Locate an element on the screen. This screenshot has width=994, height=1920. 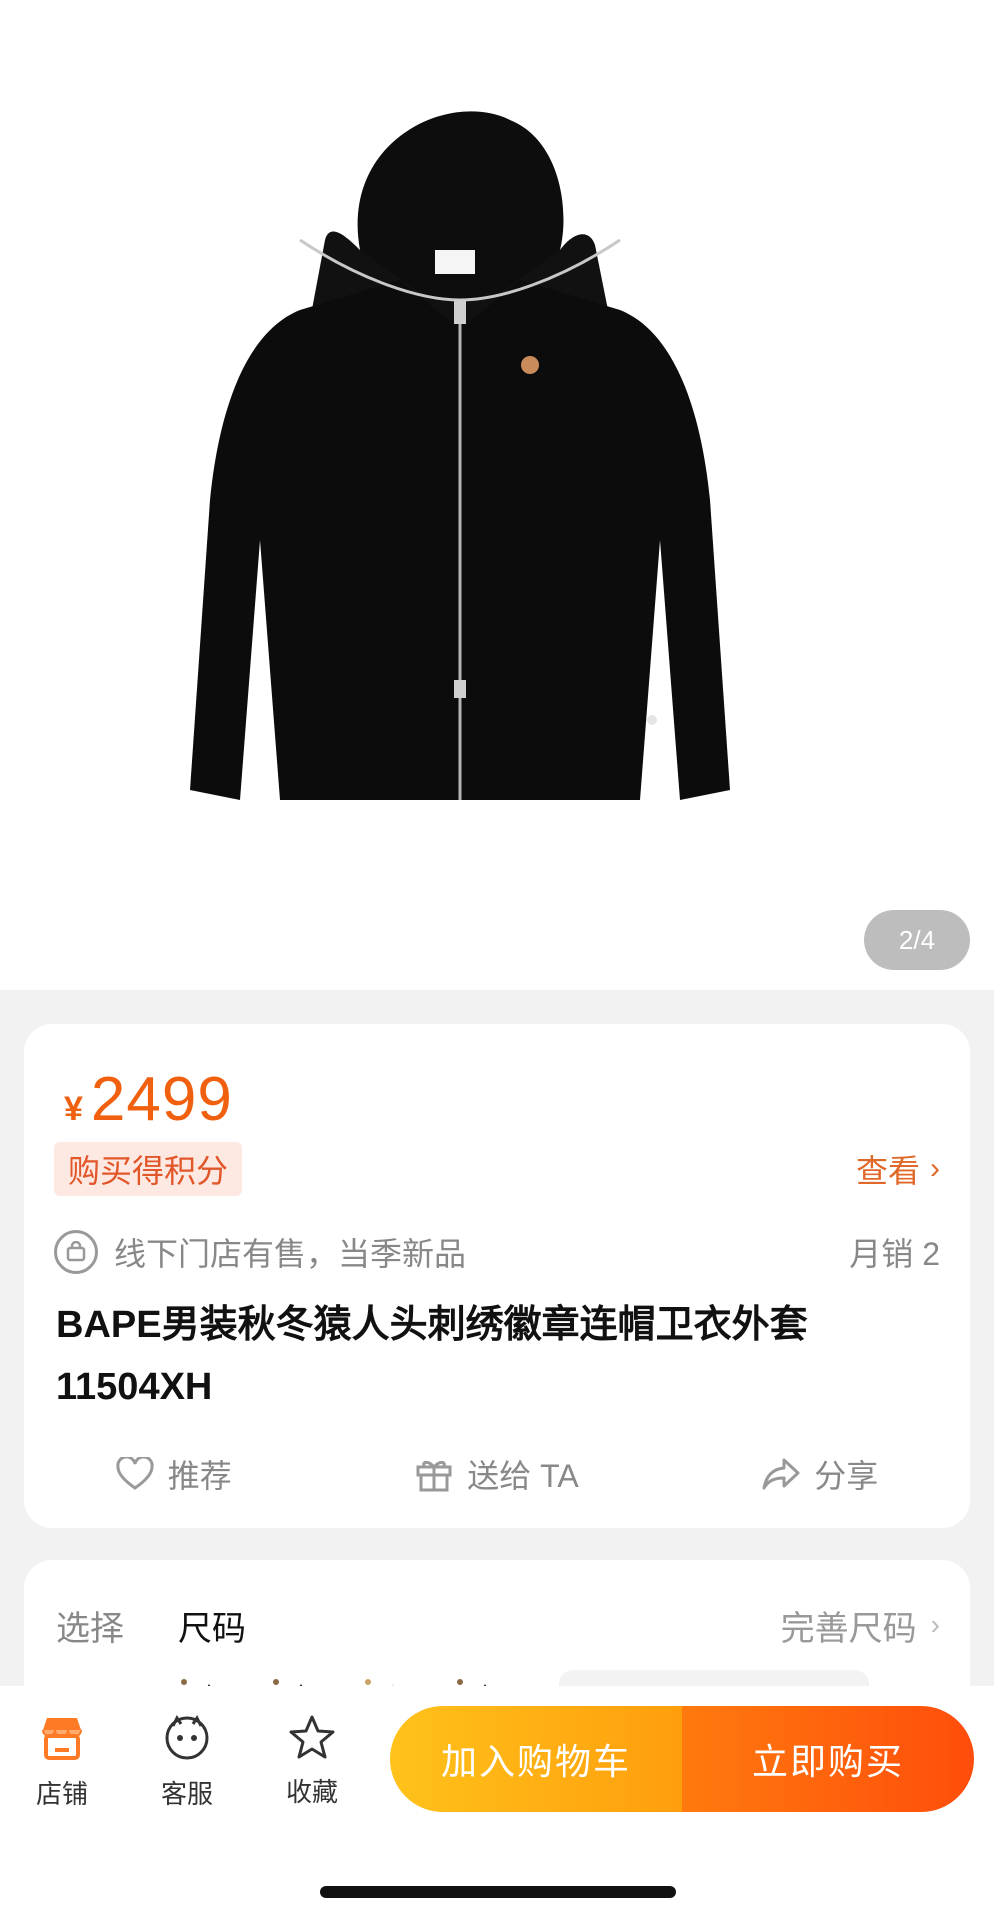
favorite-label: 收藏 is located at coordinates (311, 1792).